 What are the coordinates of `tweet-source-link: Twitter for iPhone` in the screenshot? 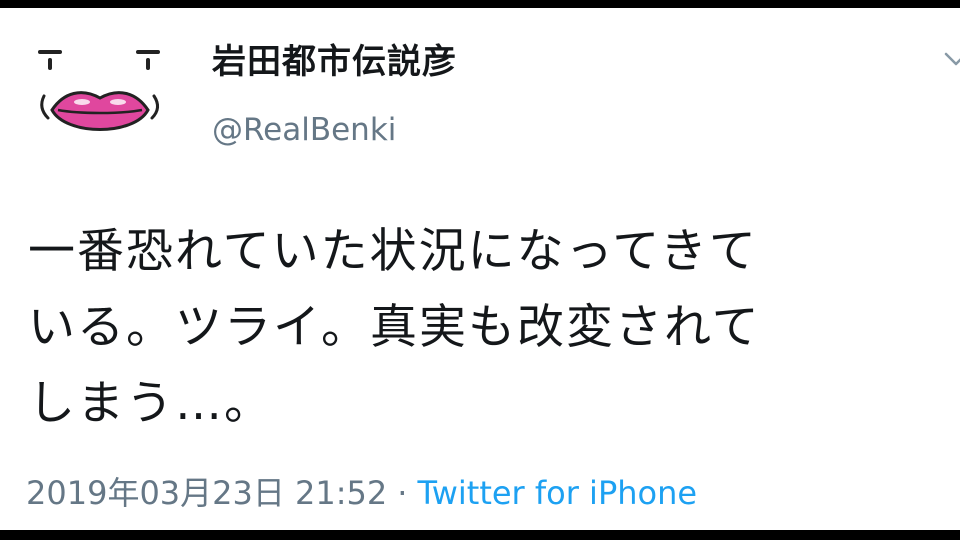 It's located at (557, 493).